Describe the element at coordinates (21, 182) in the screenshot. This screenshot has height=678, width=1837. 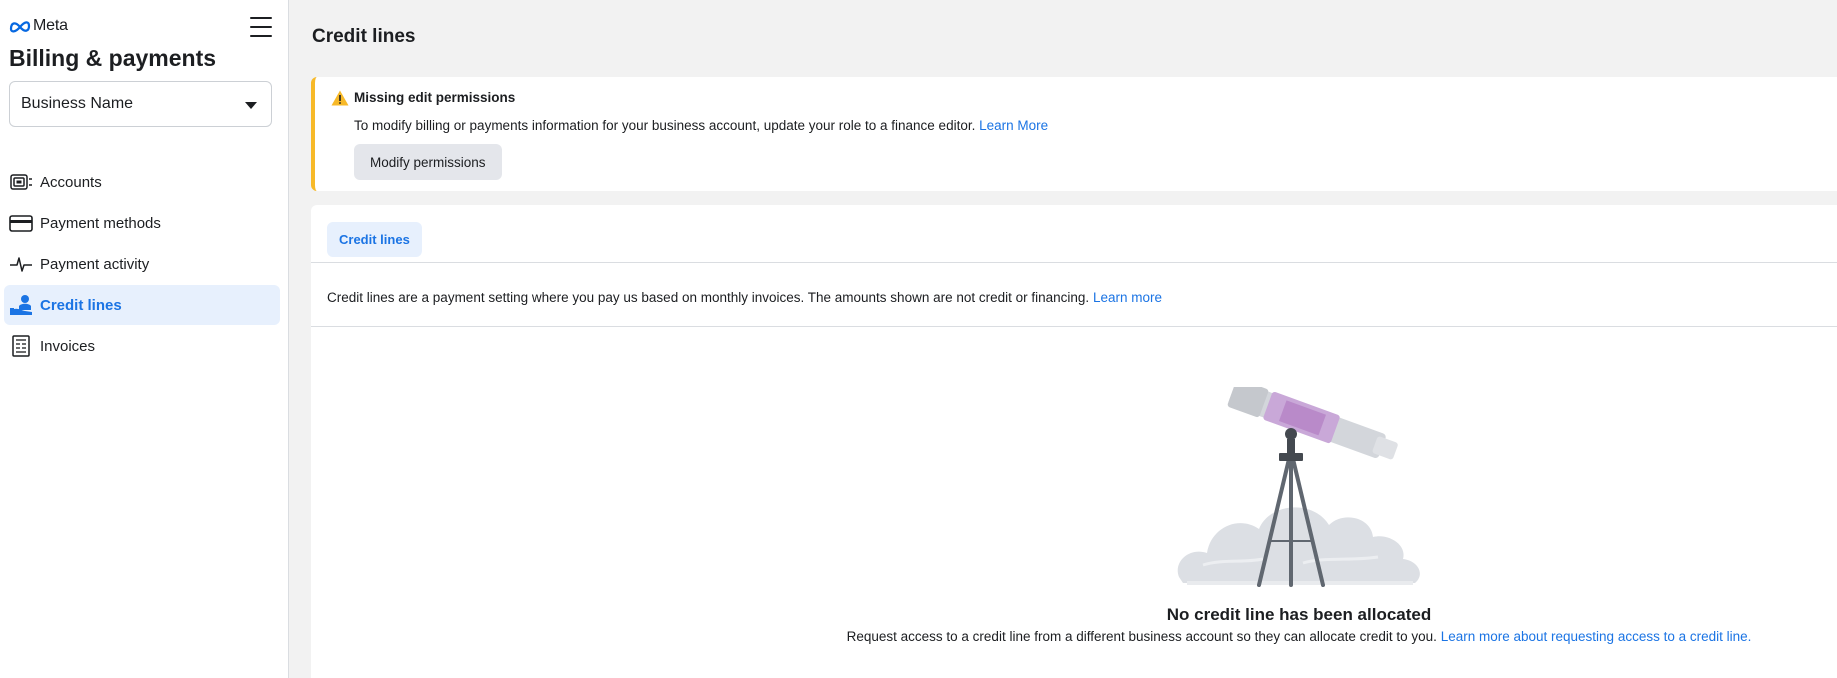
I see `accounts-icon` at that location.